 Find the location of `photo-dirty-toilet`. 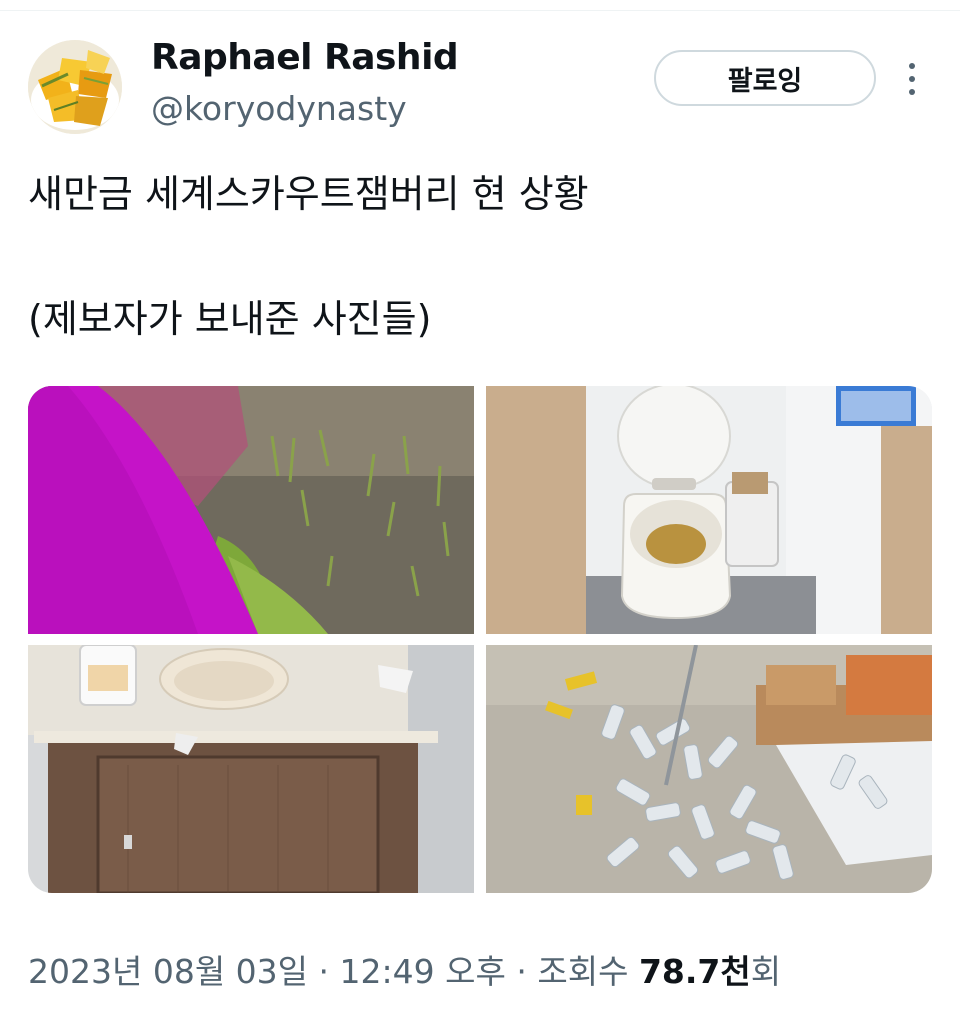

photo-dirty-toilet is located at coordinates (709, 510).